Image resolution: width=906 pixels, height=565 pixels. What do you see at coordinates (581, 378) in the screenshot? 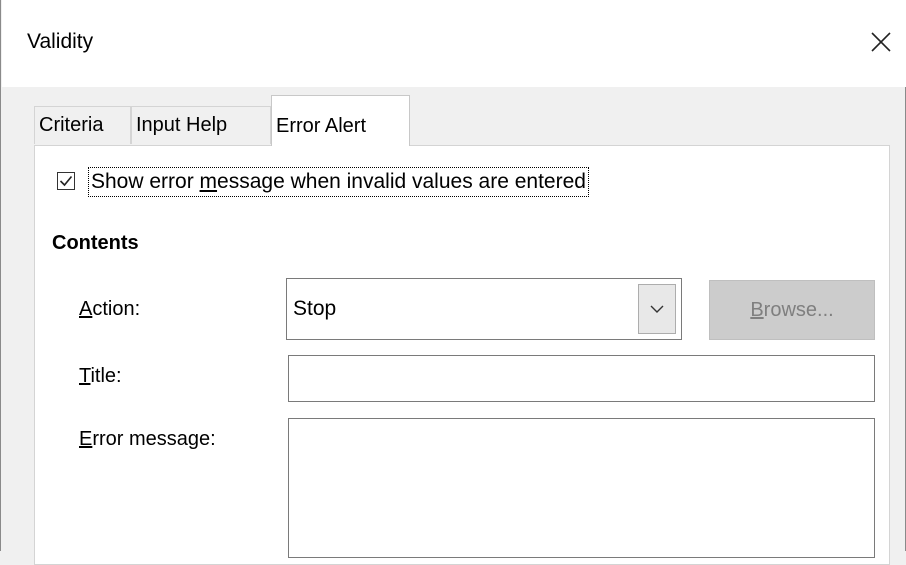
I see `title-input` at bounding box center [581, 378].